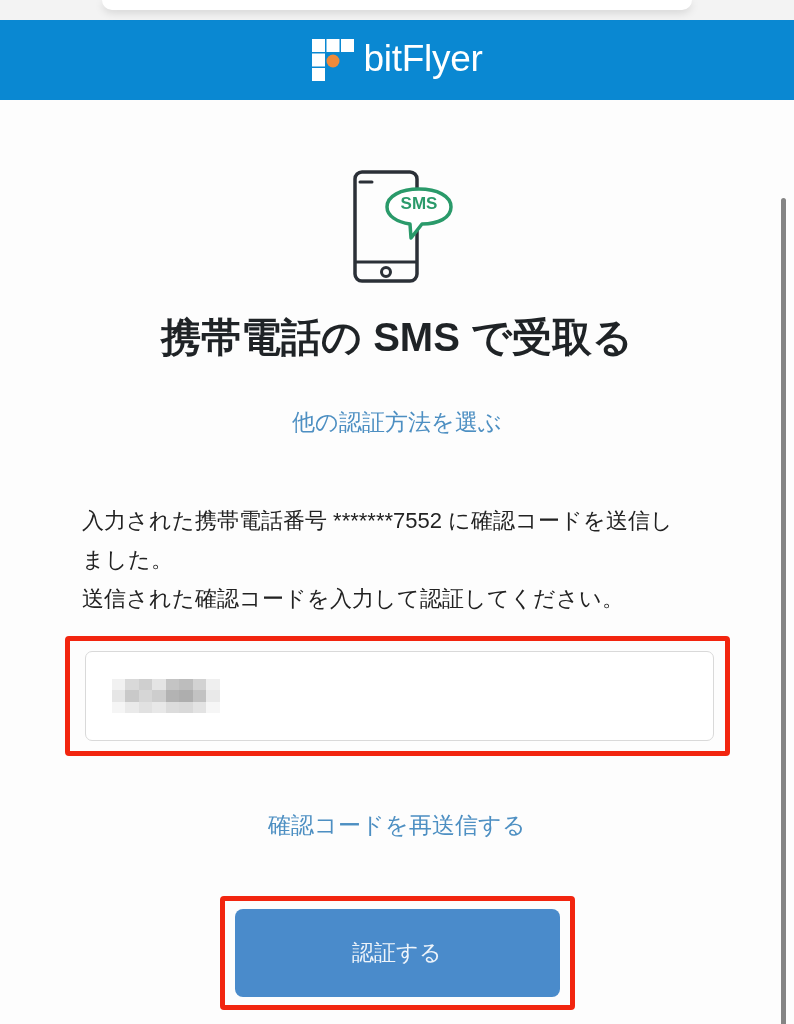  What do you see at coordinates (423, 59) in the screenshot?
I see `logo-text: bitFlyer` at bounding box center [423, 59].